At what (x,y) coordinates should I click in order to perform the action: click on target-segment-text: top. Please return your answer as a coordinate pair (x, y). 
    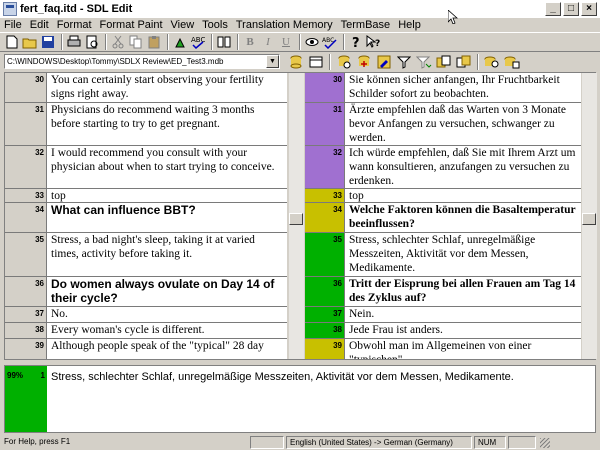
    Looking at the image, I should click on (464, 195).